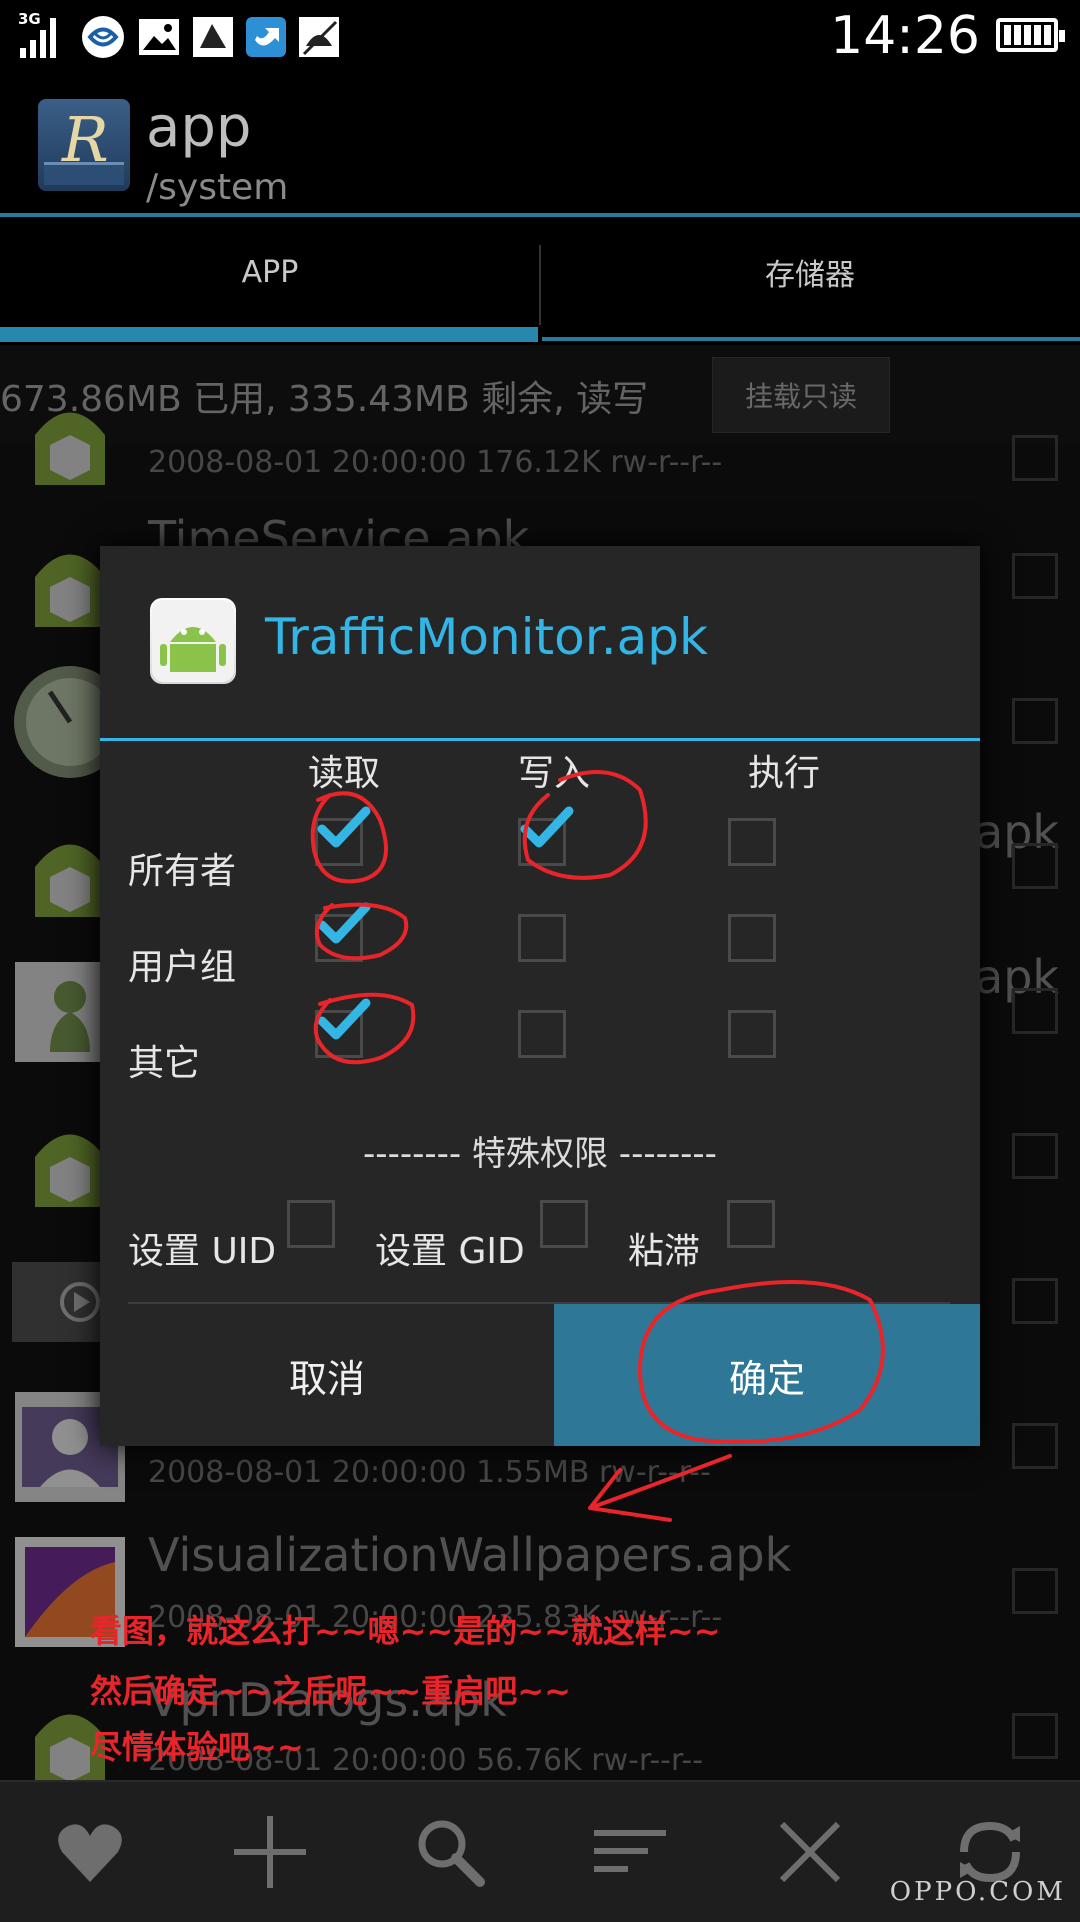  I want to click on annotation-text: 尽情体验吧~~, so click(197, 1747).